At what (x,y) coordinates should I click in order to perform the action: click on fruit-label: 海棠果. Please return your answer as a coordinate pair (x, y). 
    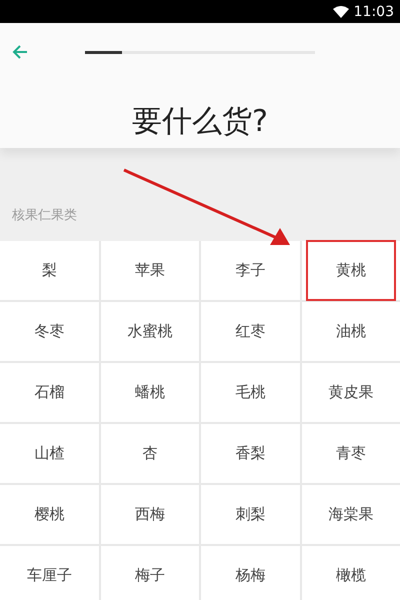
    Looking at the image, I should click on (351, 514).